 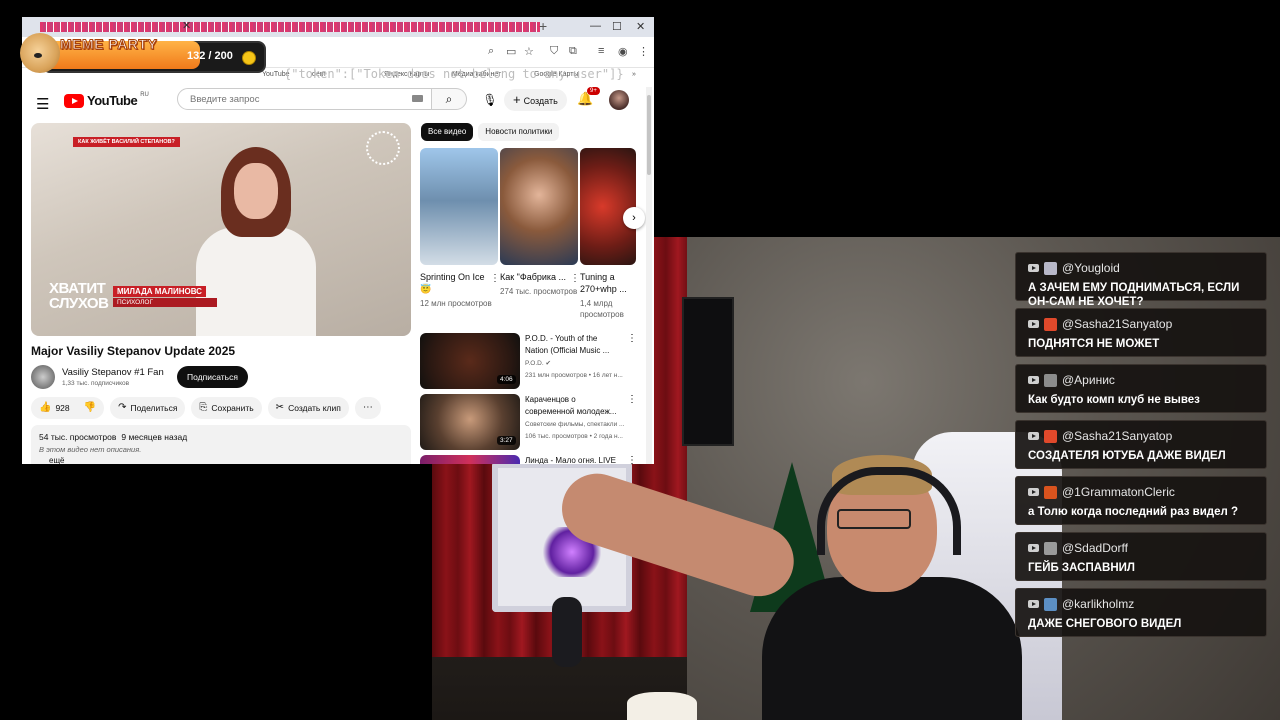 I want to click on upload-date: 9 месяцев назад, so click(x=154, y=437).